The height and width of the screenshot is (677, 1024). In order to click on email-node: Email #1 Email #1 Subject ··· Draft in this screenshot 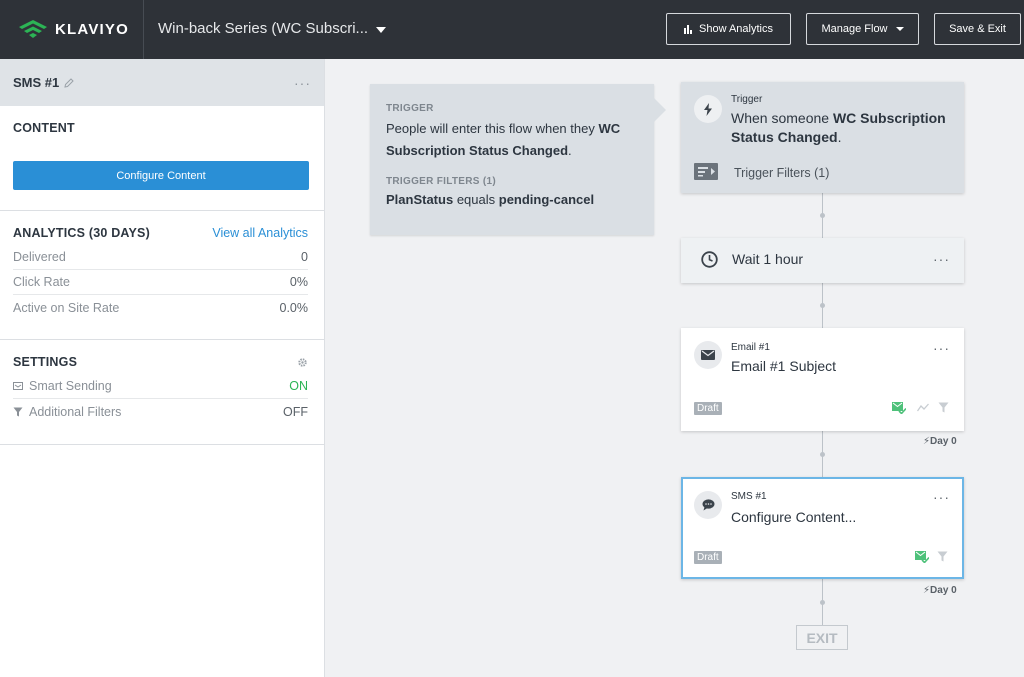, I will do `click(822, 379)`.